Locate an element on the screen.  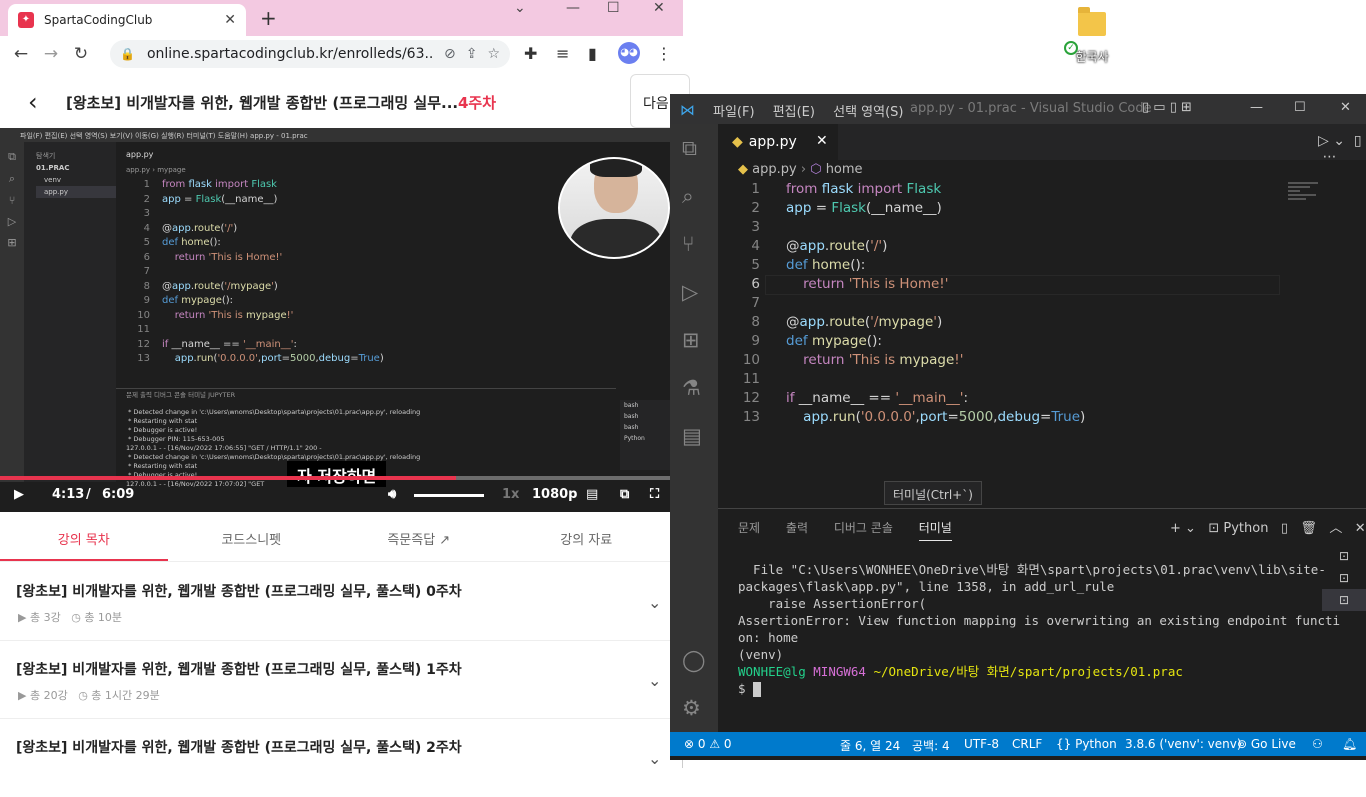
share-icon: ⇪ is located at coordinates (472, 54).